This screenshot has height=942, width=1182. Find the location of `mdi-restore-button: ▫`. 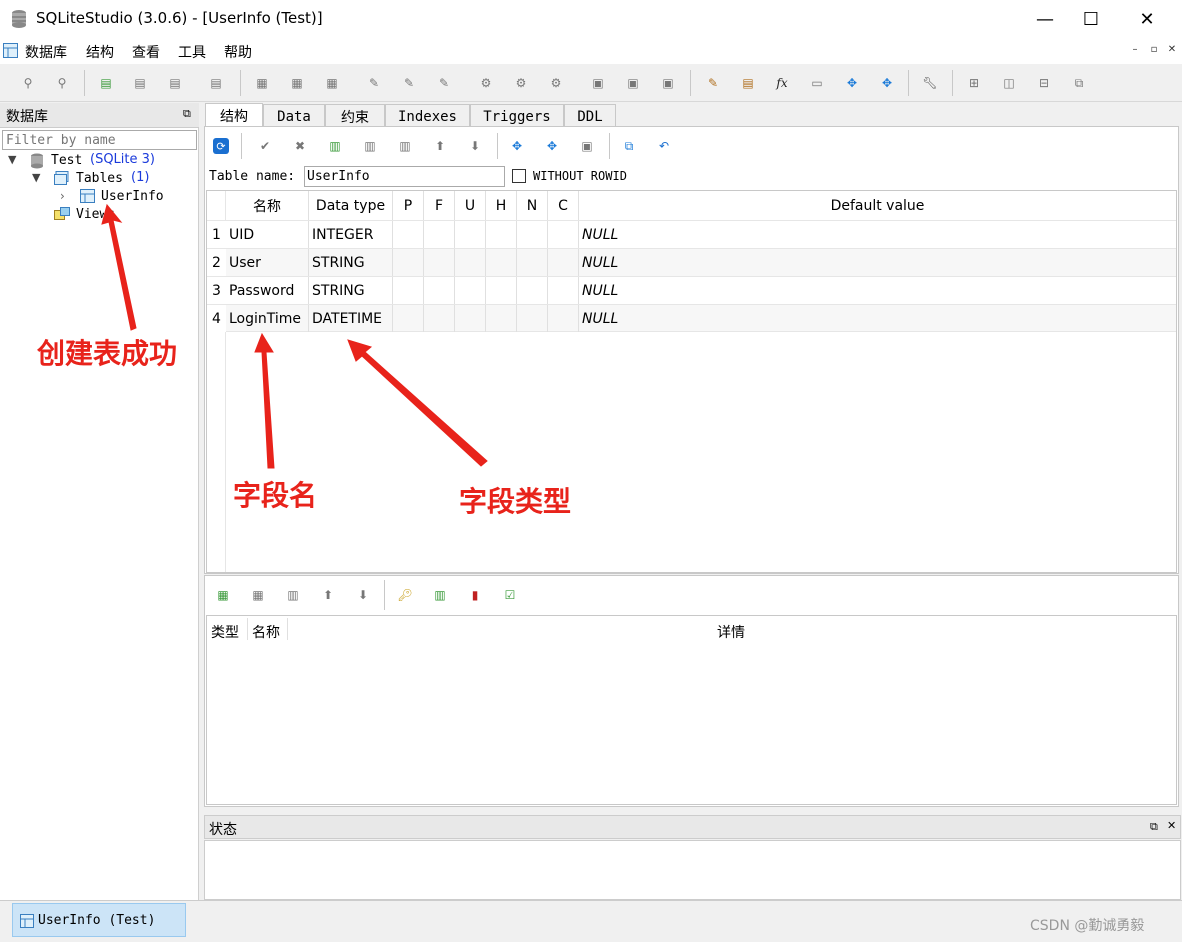

mdi-restore-button: ▫ is located at coordinates (1154, 49).